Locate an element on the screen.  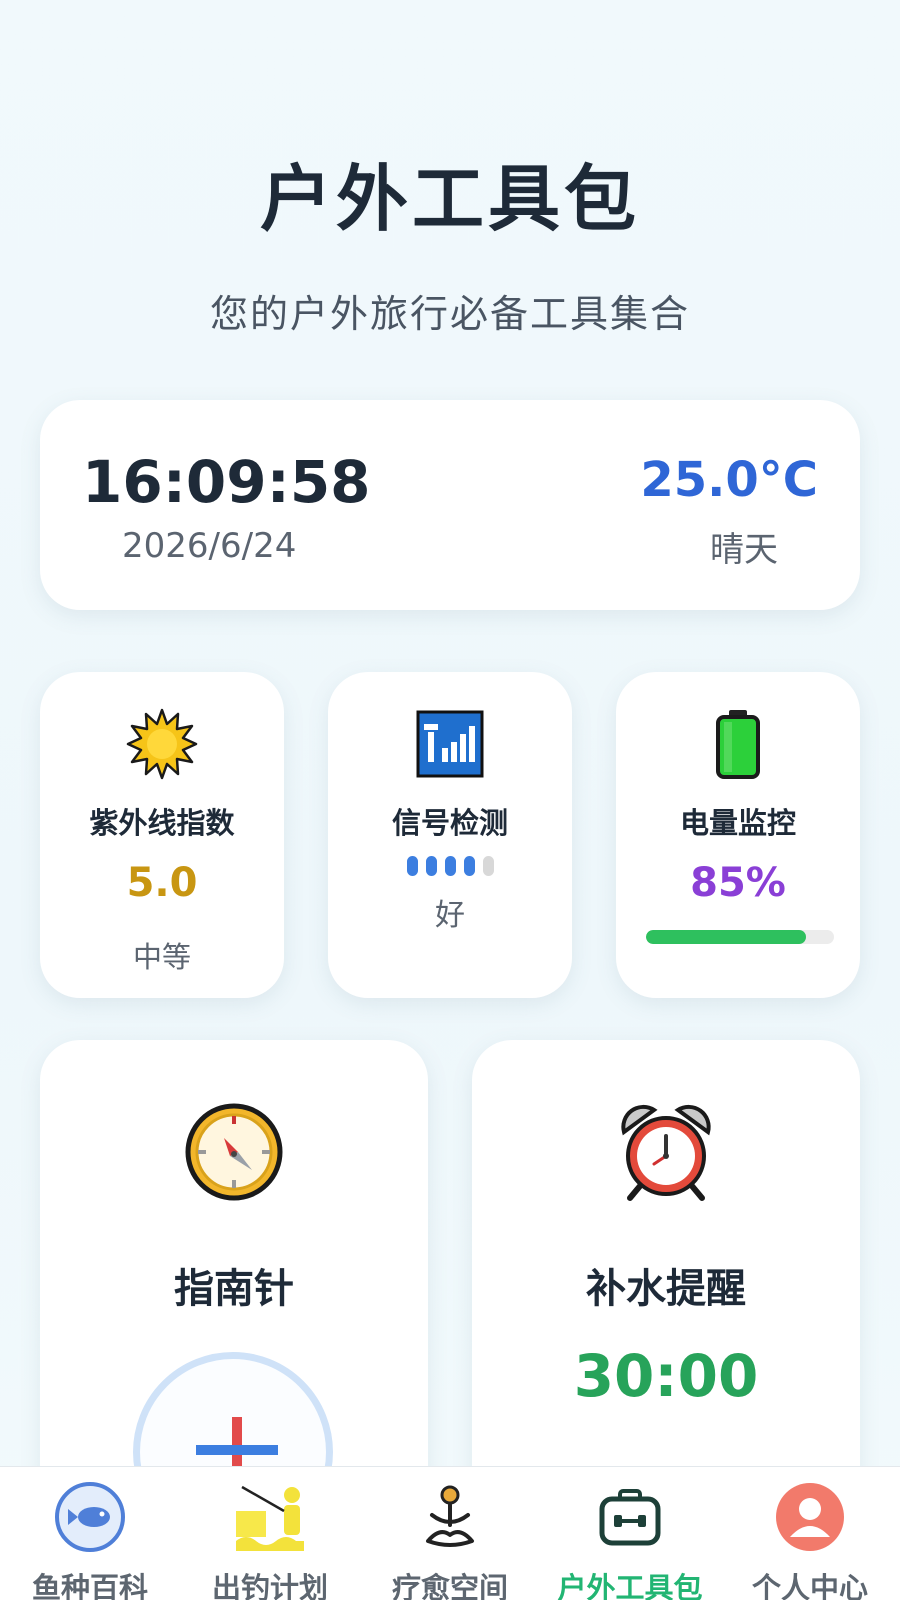
nav-item-outdoor-toolkit: 户外工具包 is located at coordinates (630, 1533).